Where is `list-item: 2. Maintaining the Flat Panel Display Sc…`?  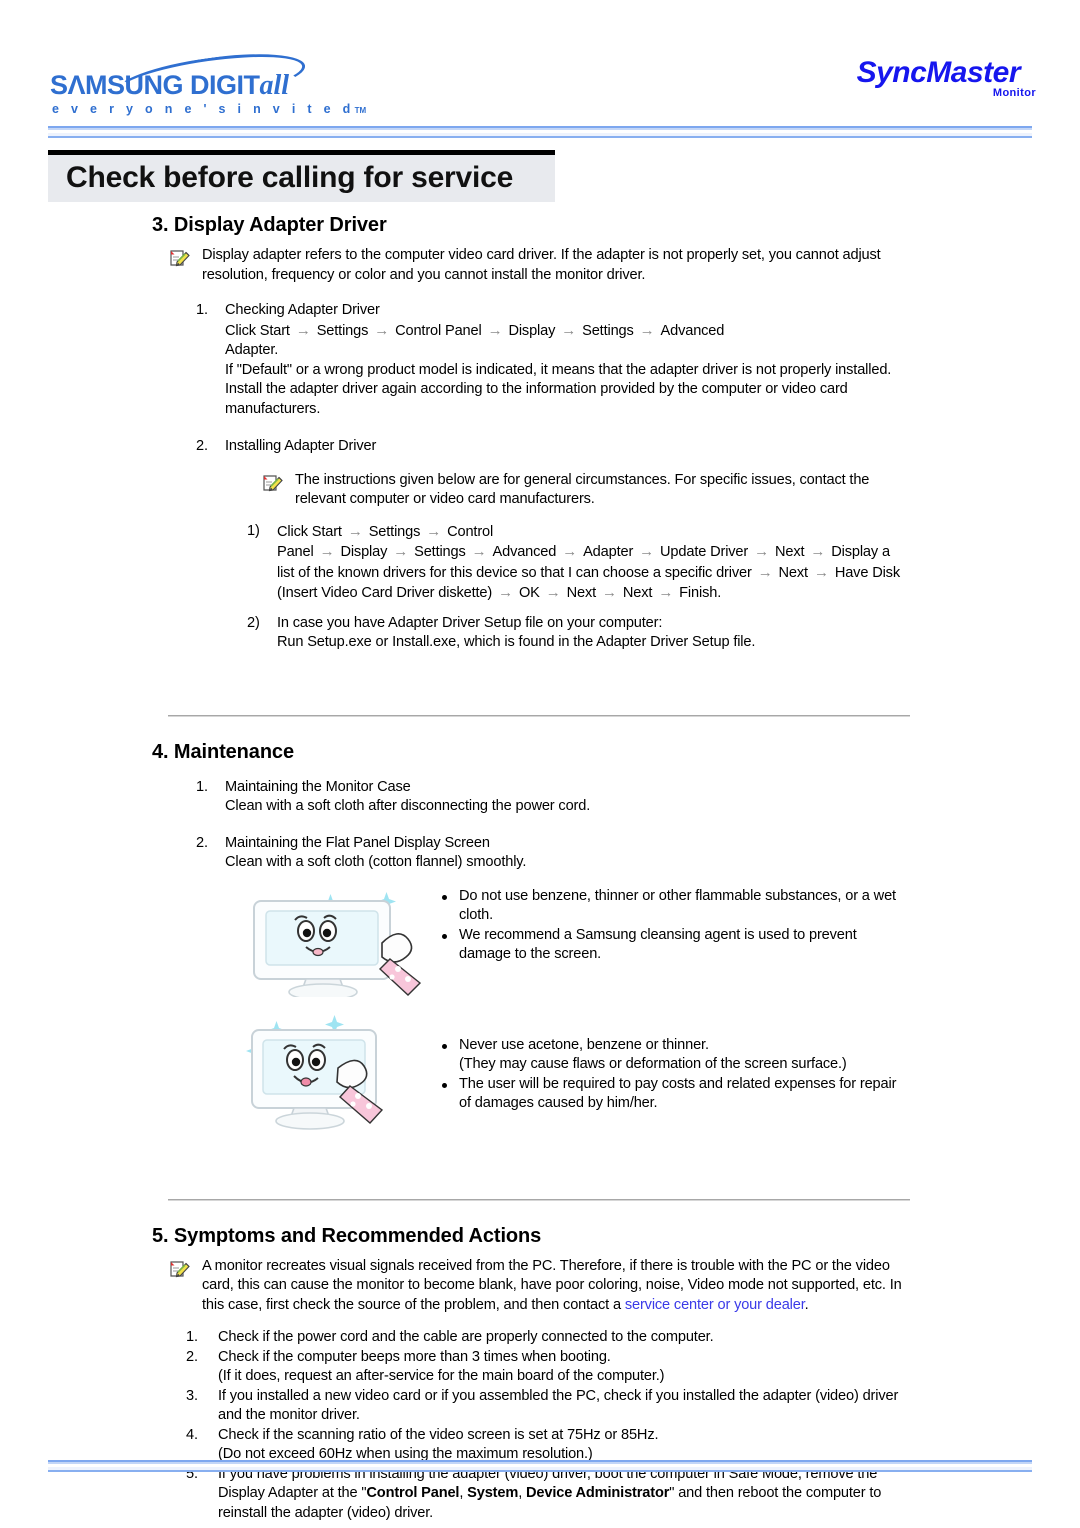
list-item: 2. Maintaining the Flat Panel Display Sc… is located at coordinates (553, 853).